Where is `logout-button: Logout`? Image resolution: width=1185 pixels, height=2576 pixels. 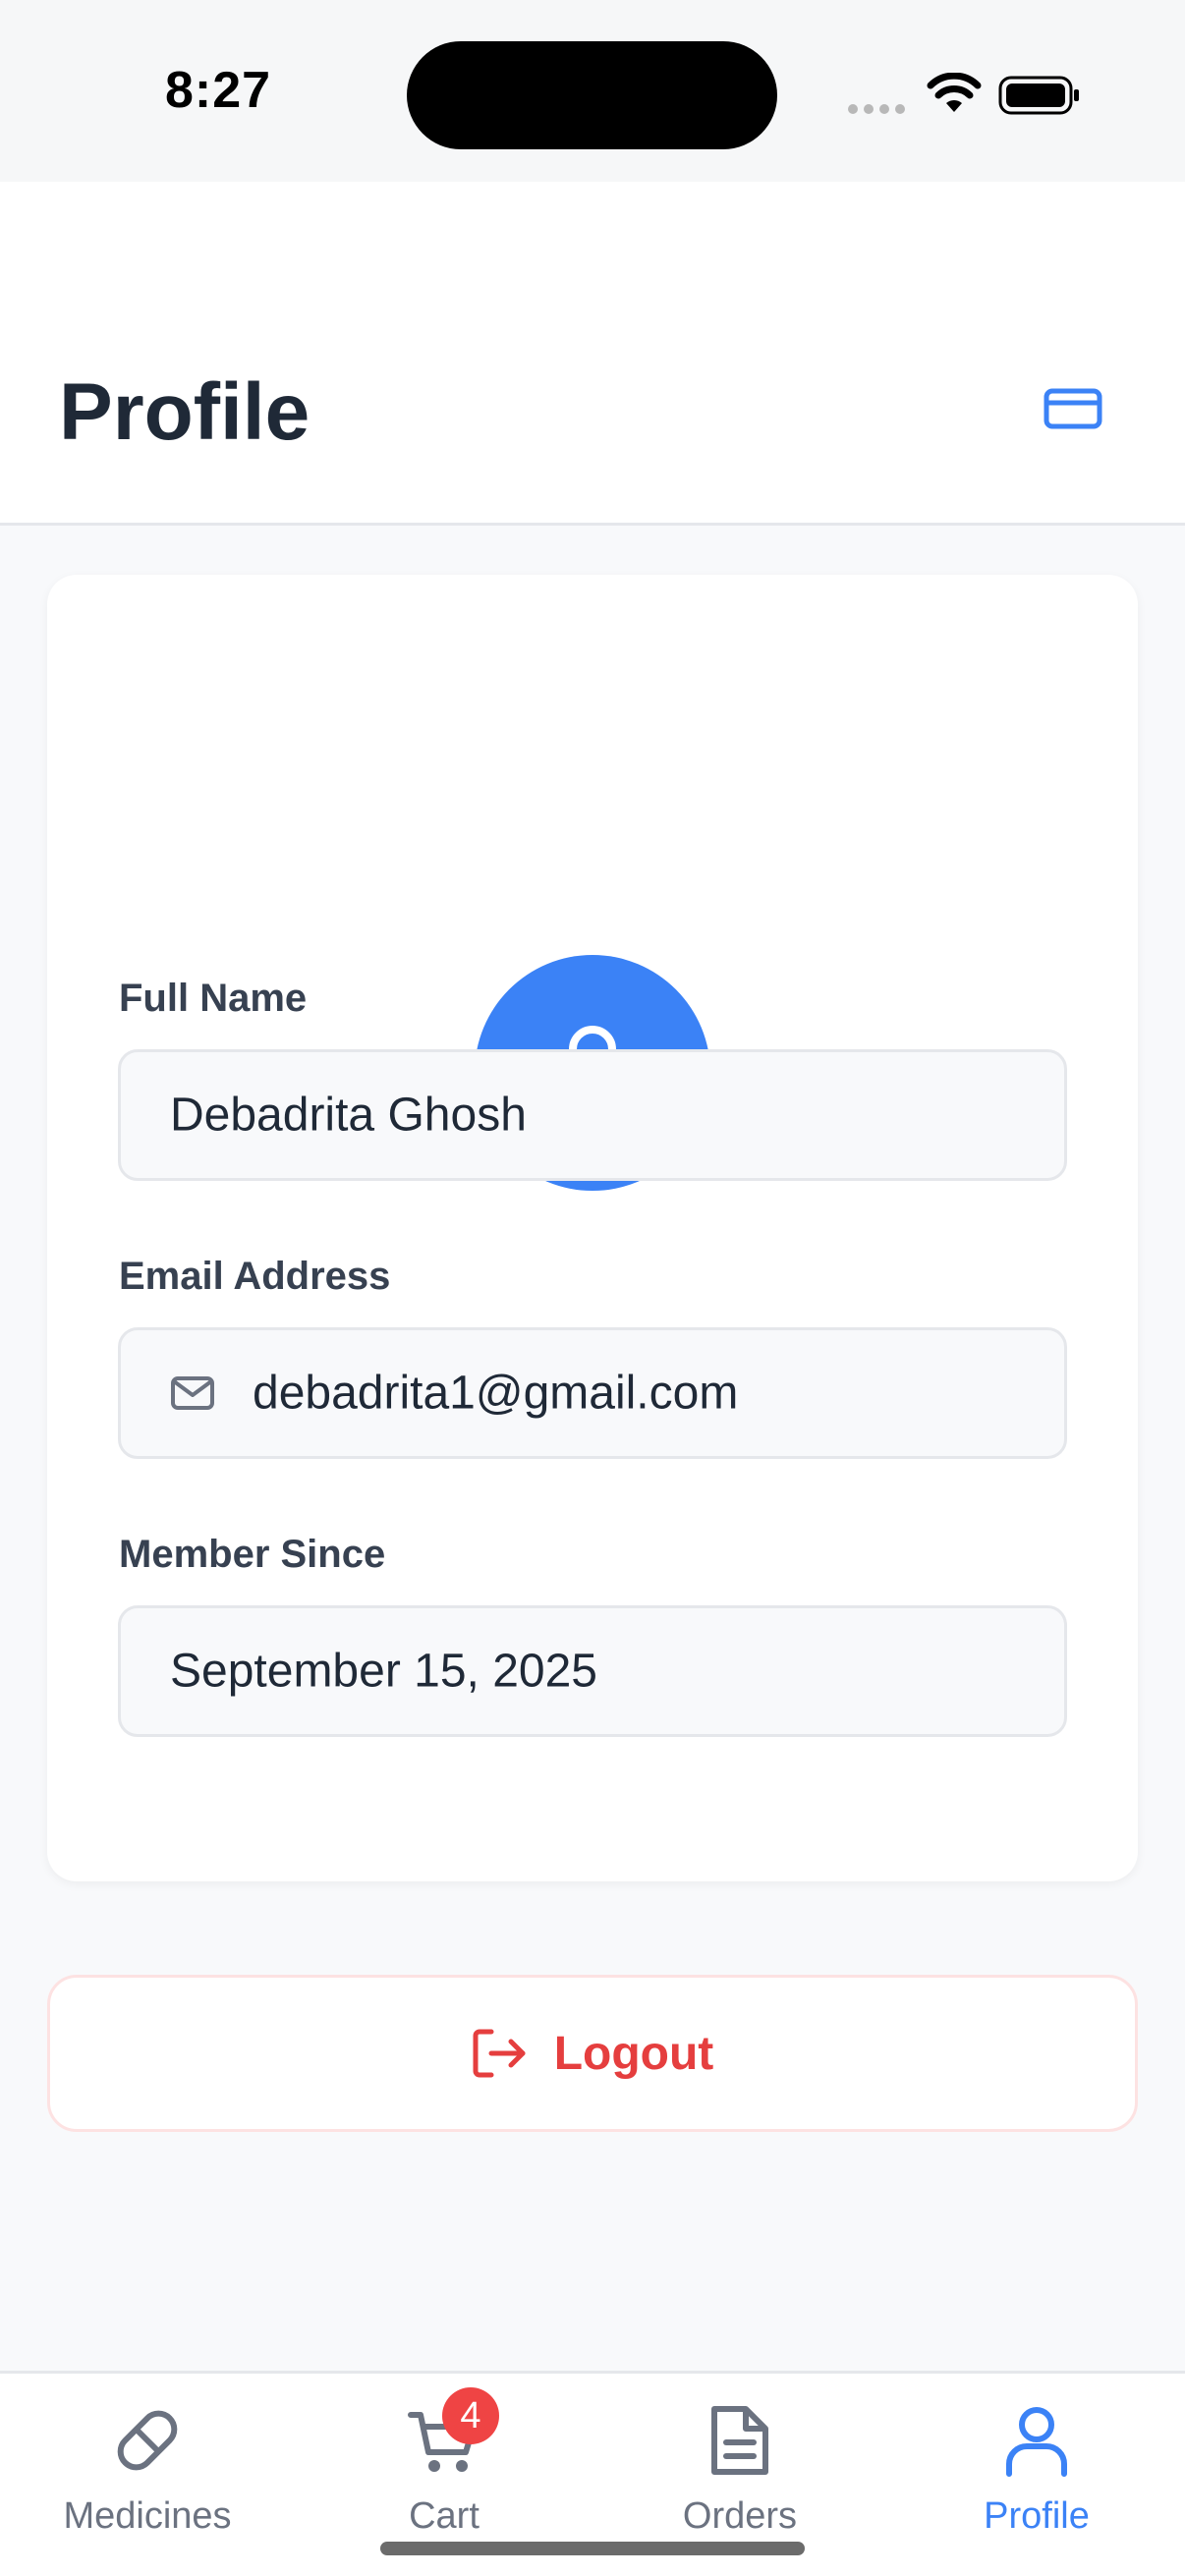
logout-button: Logout is located at coordinates (592, 2053).